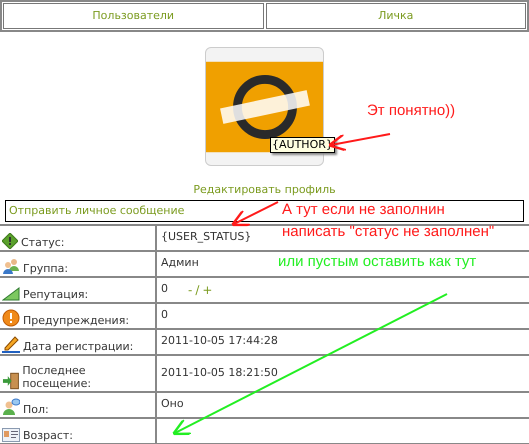  Describe the element at coordinates (264, 190) in the screenshot. I see `edit-profile-link: Редактировать профиль` at that location.